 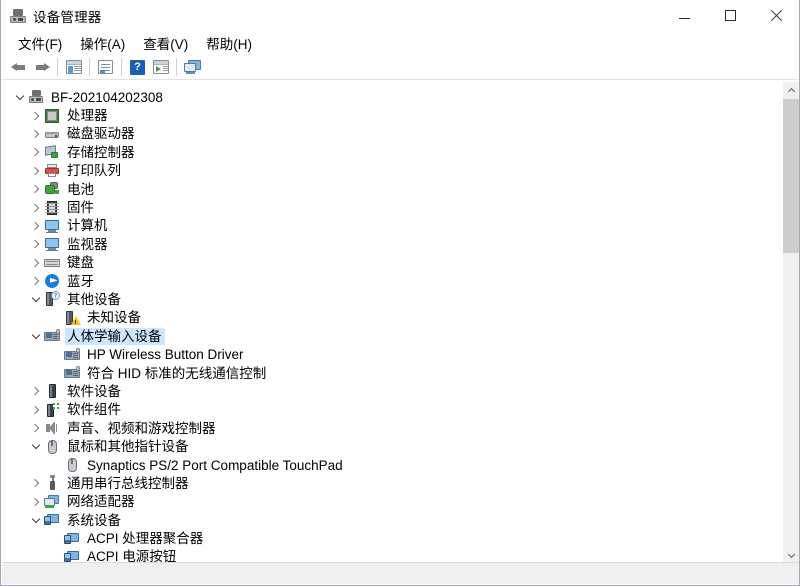 I want to click on software-component-icon, so click(x=52, y=409).